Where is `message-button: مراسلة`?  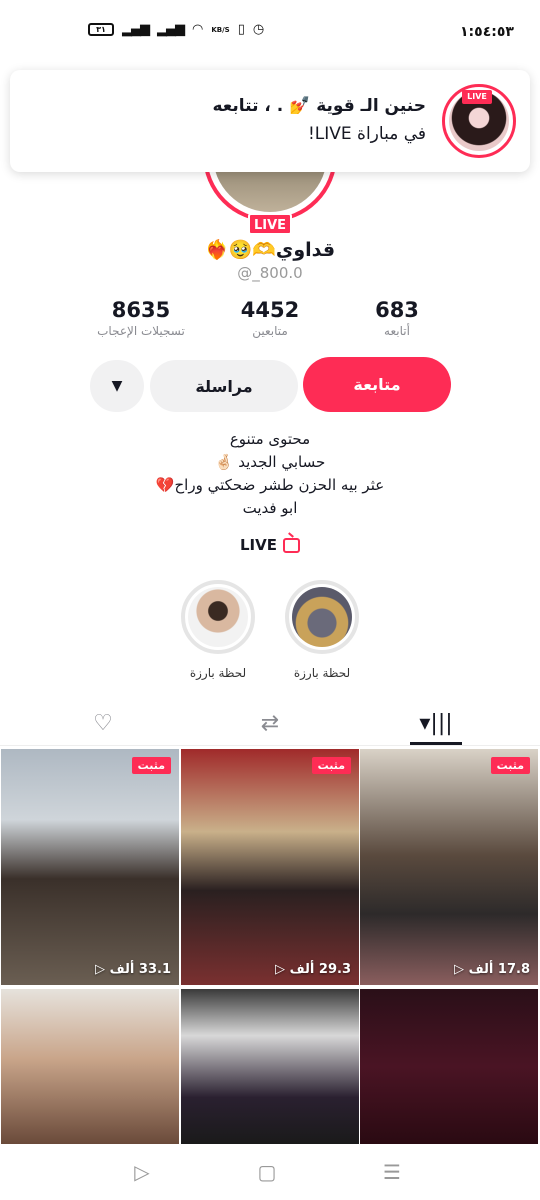
message-button: مراسلة is located at coordinates (224, 386).